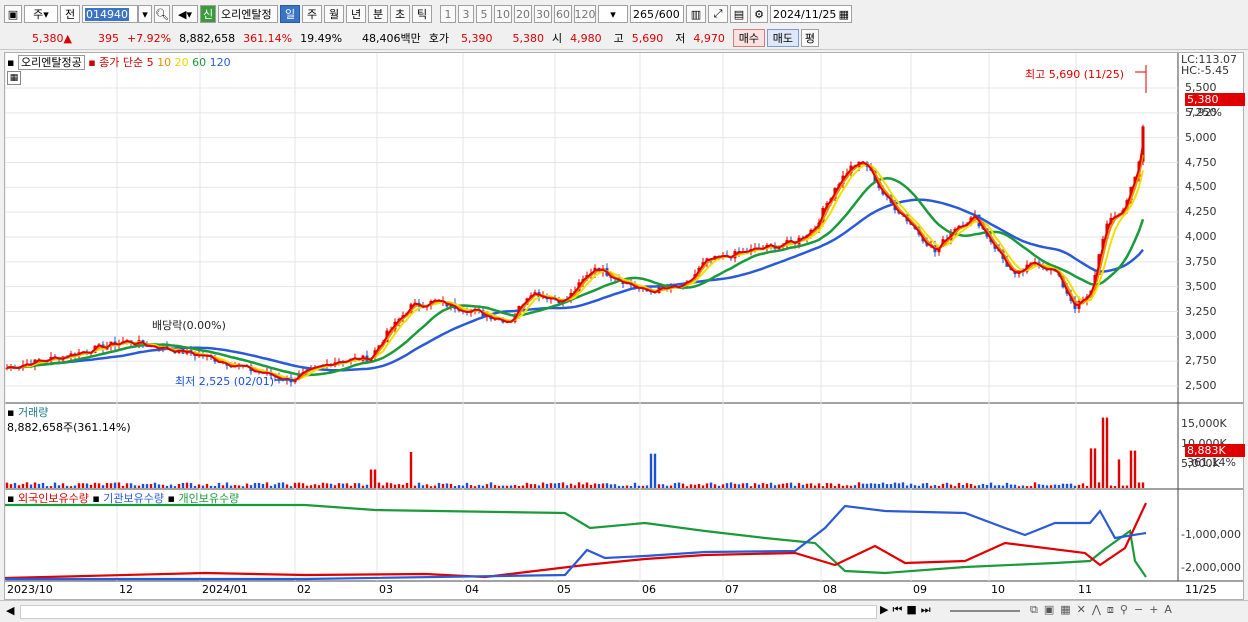  I want to click on period-tab-1: 주, so click(312, 14).